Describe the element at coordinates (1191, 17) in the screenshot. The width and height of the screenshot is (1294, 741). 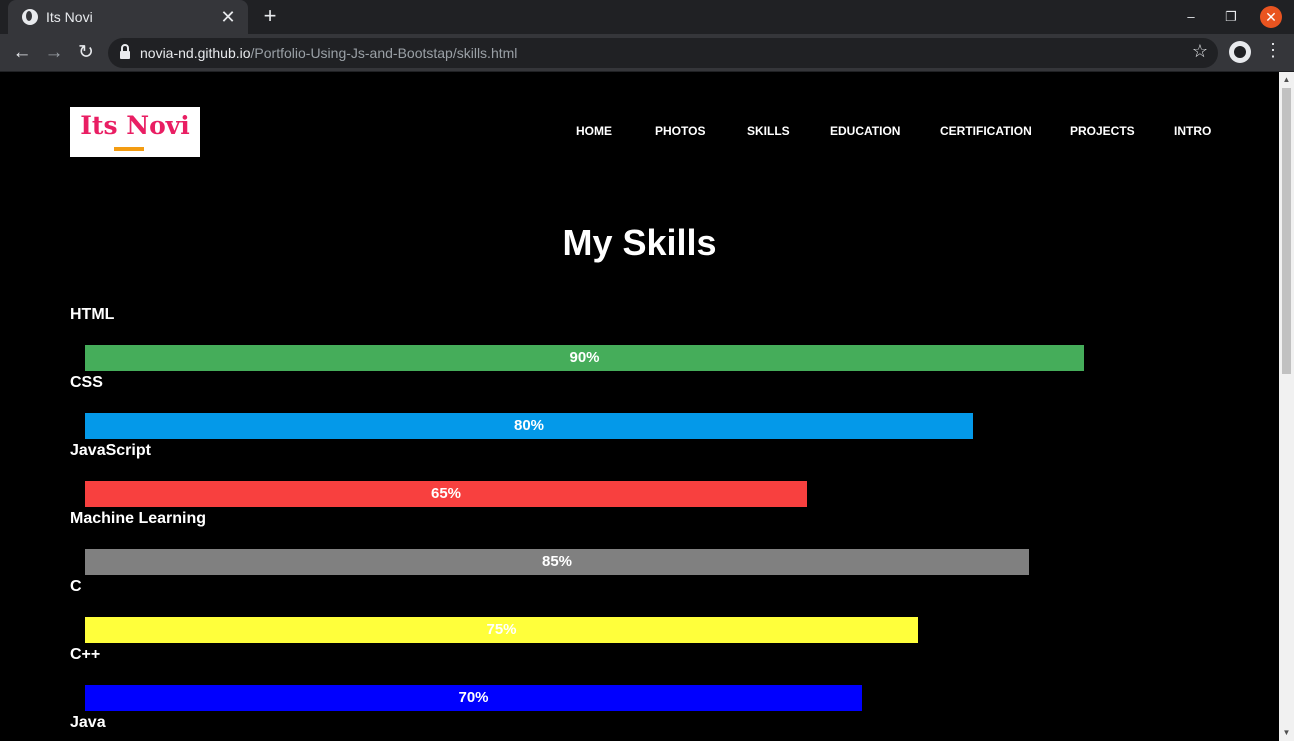
I see `minimize-window-button: –` at that location.